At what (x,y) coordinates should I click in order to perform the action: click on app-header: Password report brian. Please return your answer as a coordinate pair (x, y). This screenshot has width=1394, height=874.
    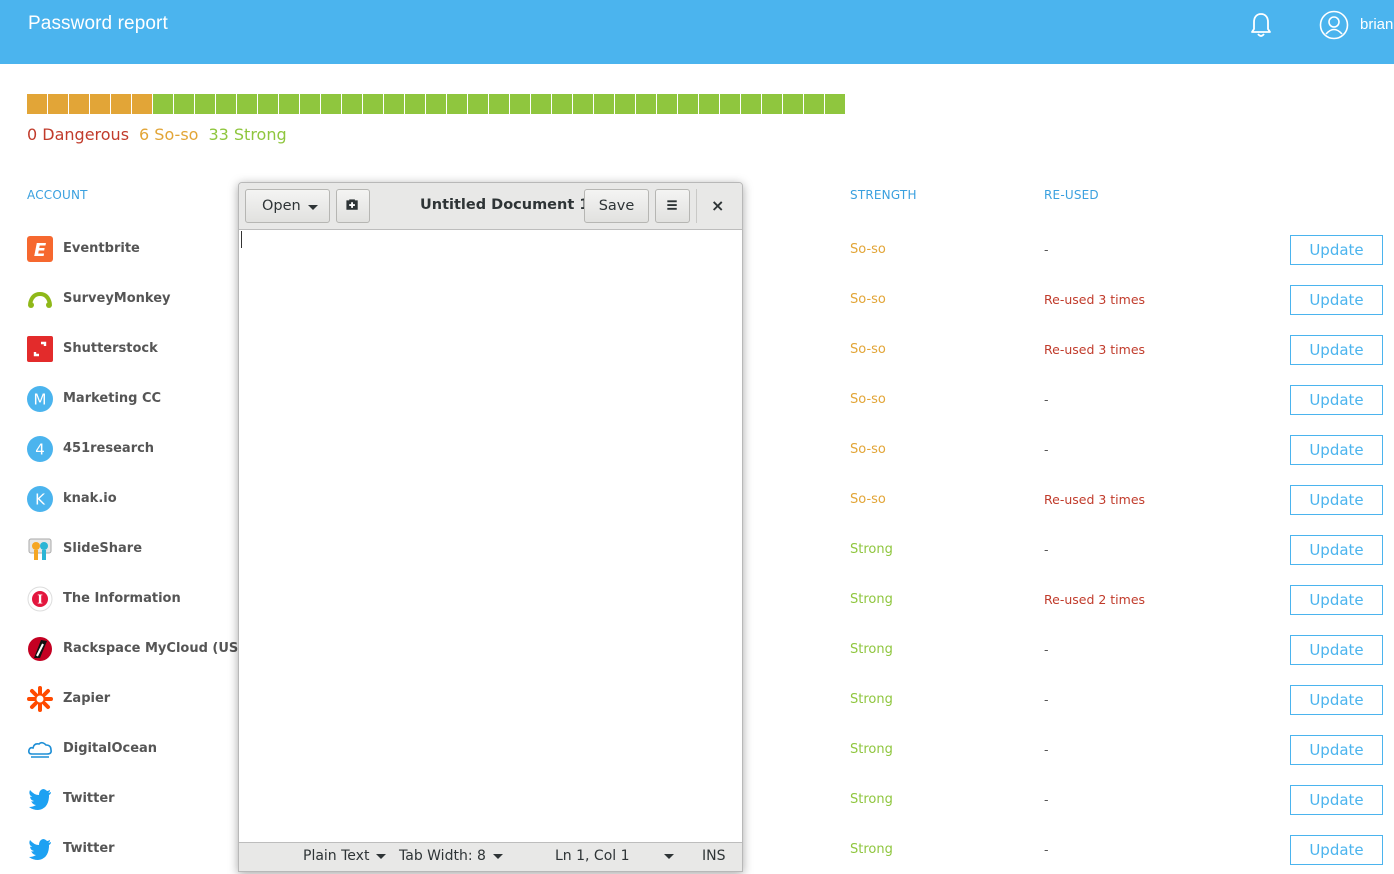
    Looking at the image, I should click on (697, 32).